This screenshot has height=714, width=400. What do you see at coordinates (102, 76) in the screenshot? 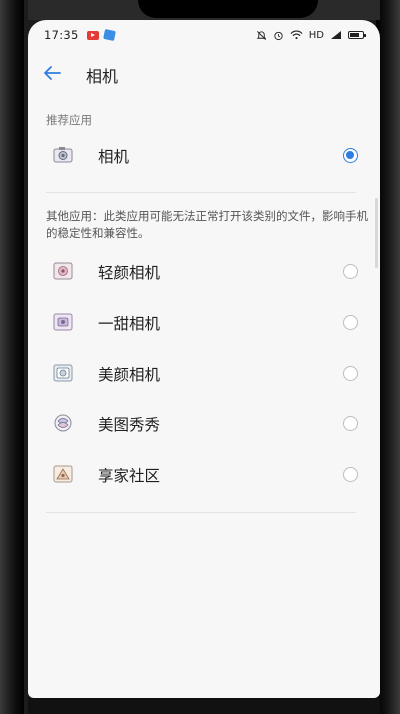
I see `page-title: 相机` at bounding box center [102, 76].